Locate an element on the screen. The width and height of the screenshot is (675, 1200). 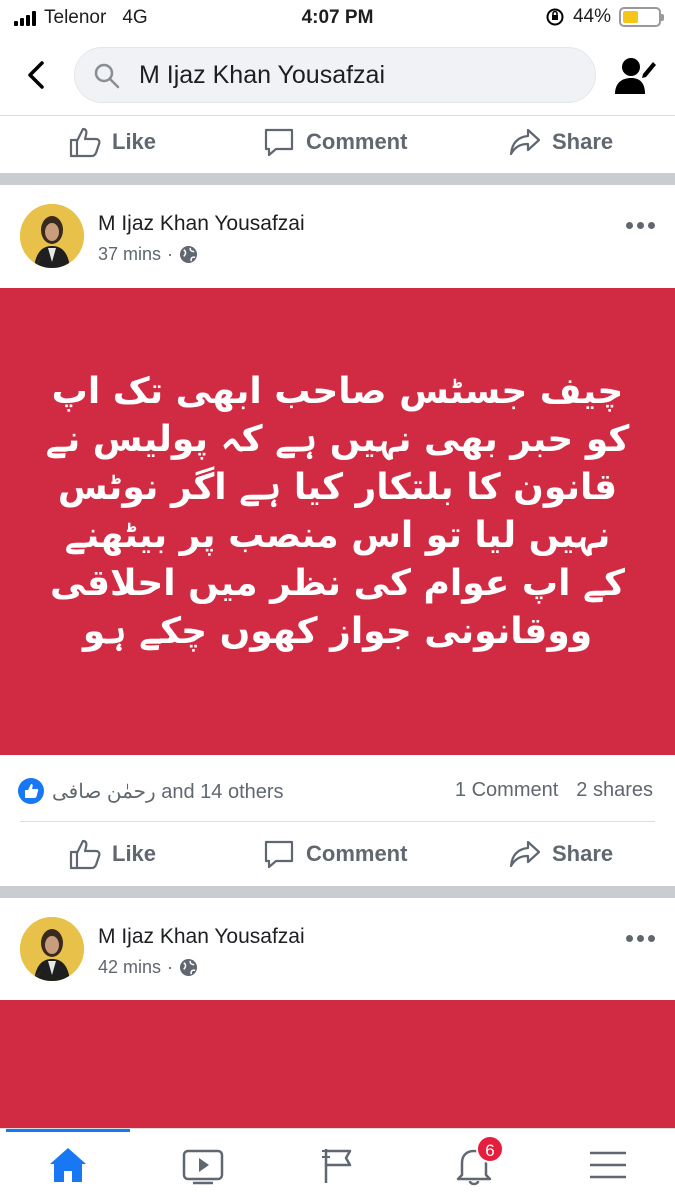
bottom-nav: 6 is located at coordinates (337, 1164).